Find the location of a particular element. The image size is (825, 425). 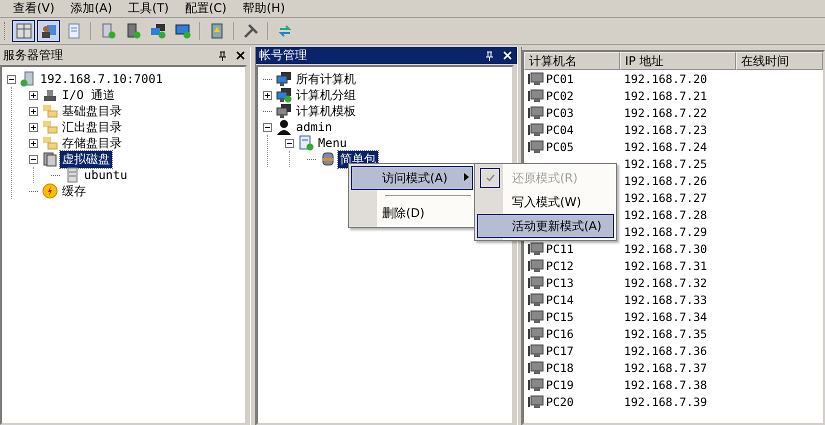

table-cell: PC13 is located at coordinates (560, 283).